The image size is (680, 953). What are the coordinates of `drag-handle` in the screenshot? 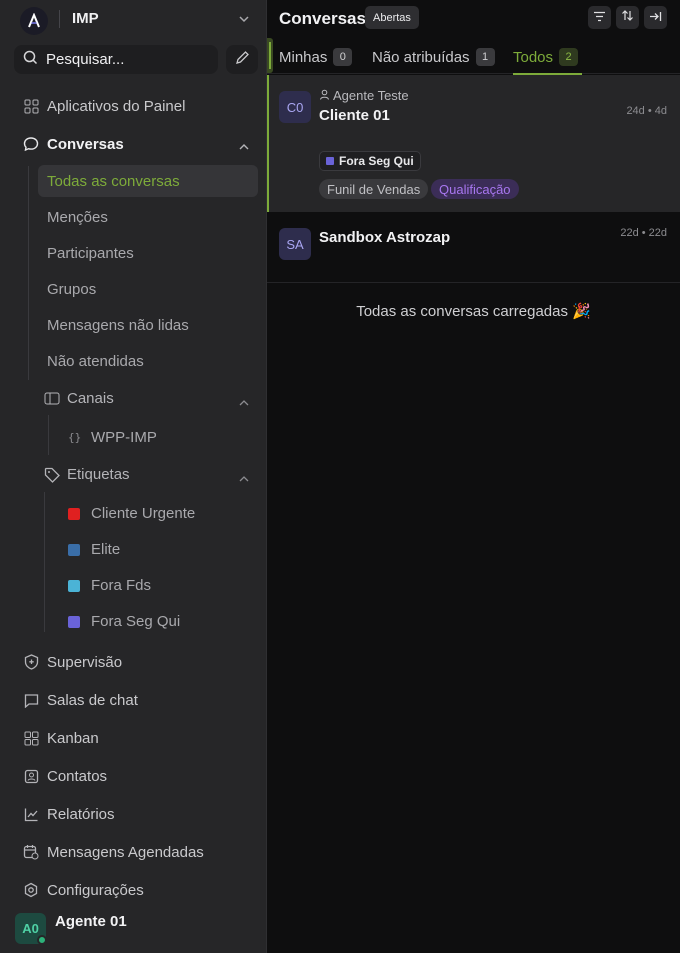 It's located at (270, 55).